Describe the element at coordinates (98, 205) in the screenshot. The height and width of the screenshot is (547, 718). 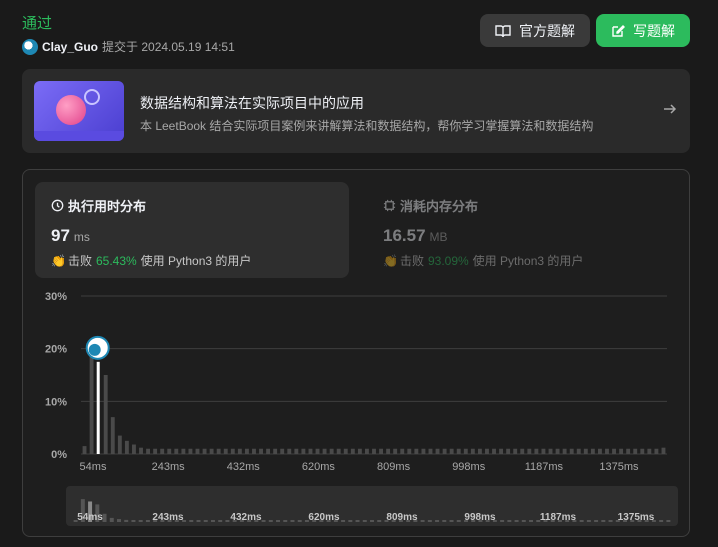
I see `runtime-tab-label: 执行用时分布` at that location.